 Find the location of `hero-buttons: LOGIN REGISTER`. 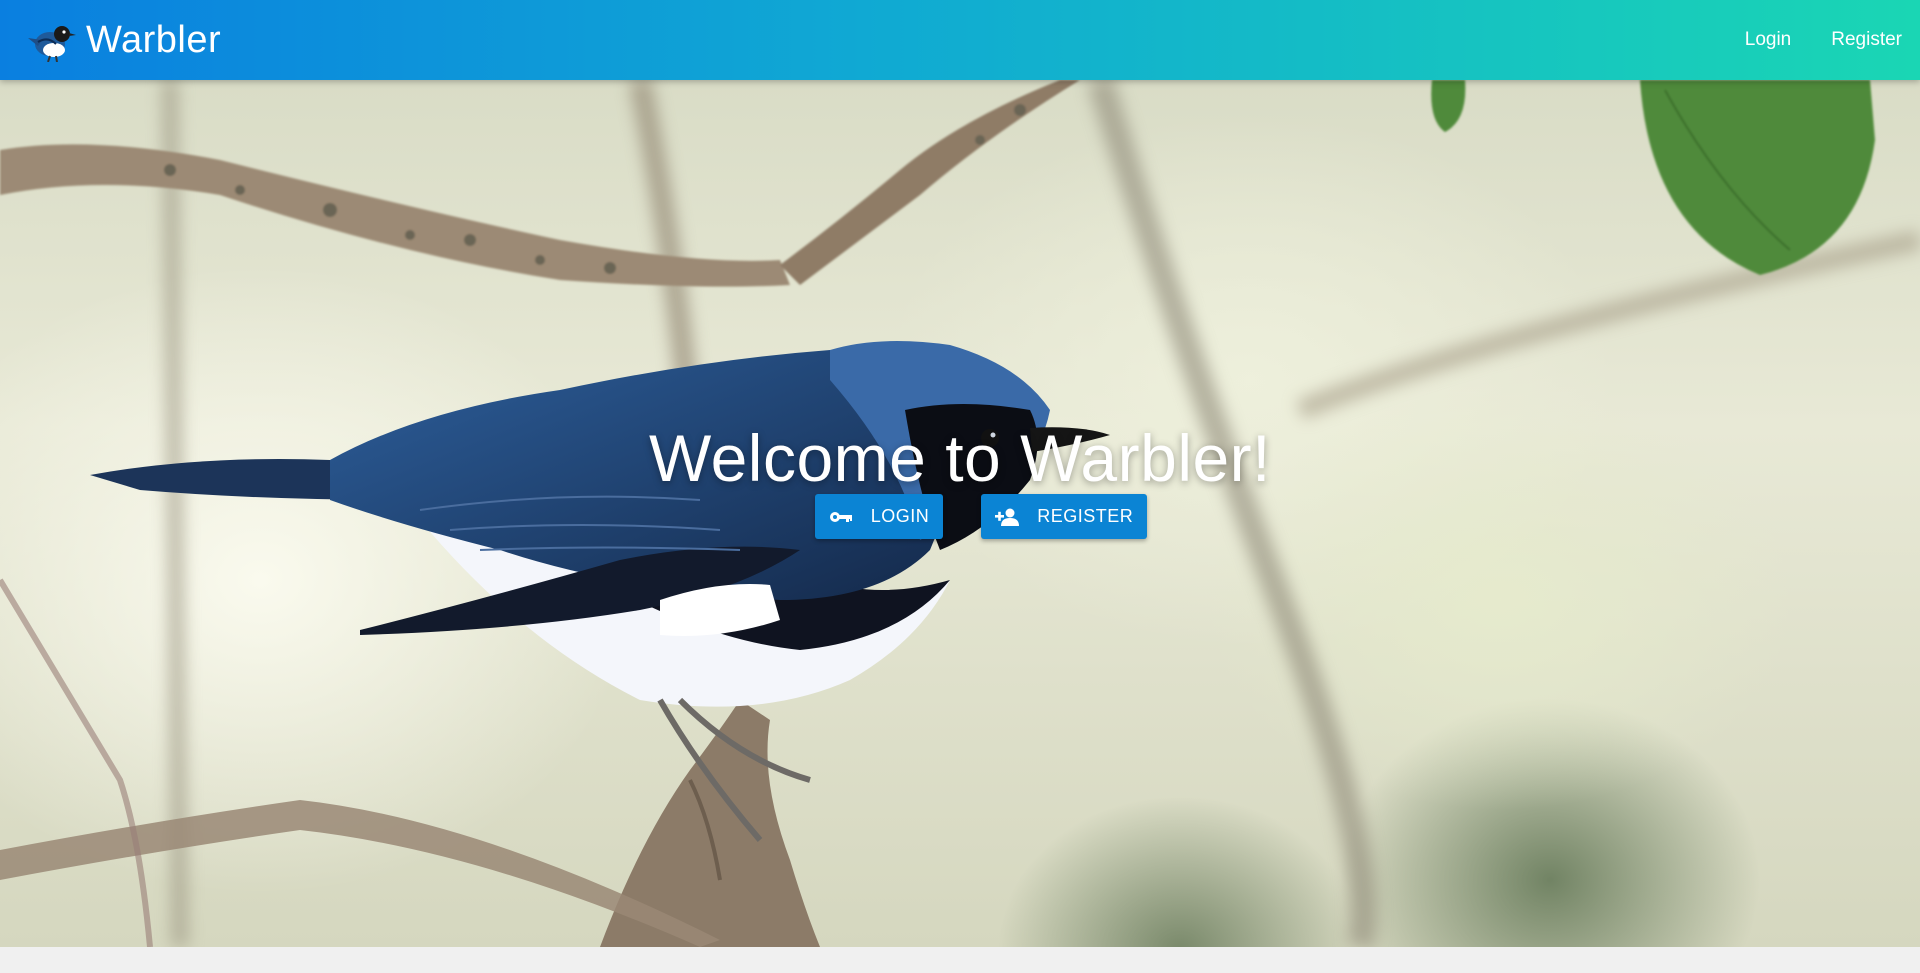

hero-buttons: LOGIN REGISTER is located at coordinates (981, 516).